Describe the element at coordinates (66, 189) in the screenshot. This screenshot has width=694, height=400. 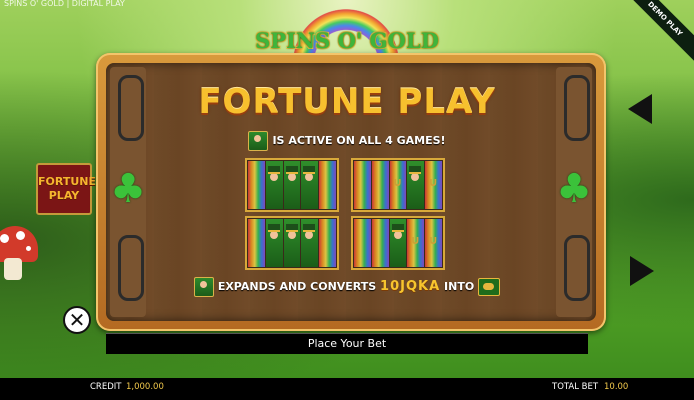
I see `fortune-play-button: FORTUNE PLAY` at that location.